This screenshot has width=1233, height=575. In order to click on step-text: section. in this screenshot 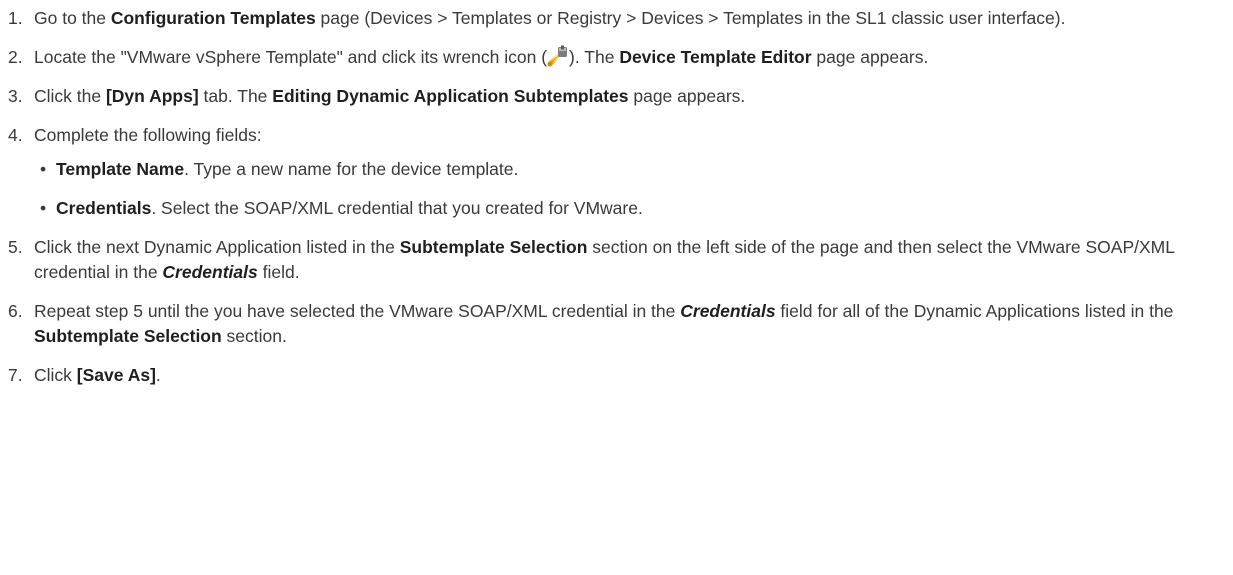, I will do `click(254, 336)`.